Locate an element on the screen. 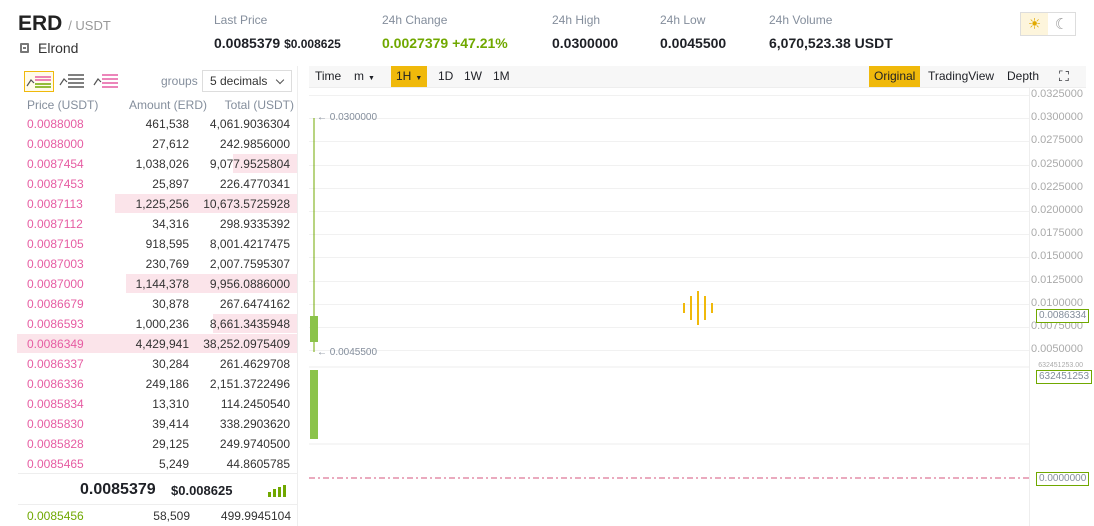 The height and width of the screenshot is (526, 1094). ask-row: 0.0087454 1,038,026 9,077.9525804 is located at coordinates (157, 164).